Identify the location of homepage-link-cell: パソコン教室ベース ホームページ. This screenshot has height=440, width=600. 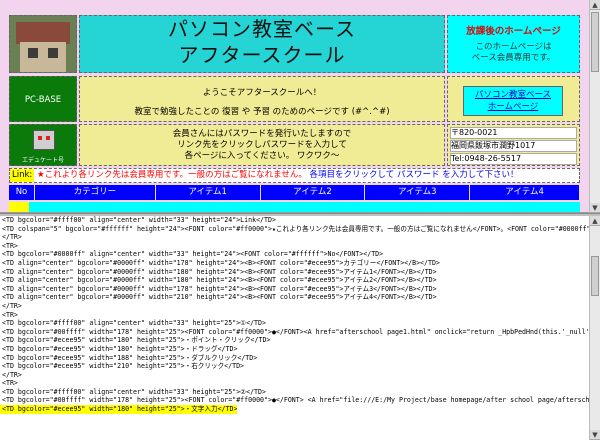
(513, 99).